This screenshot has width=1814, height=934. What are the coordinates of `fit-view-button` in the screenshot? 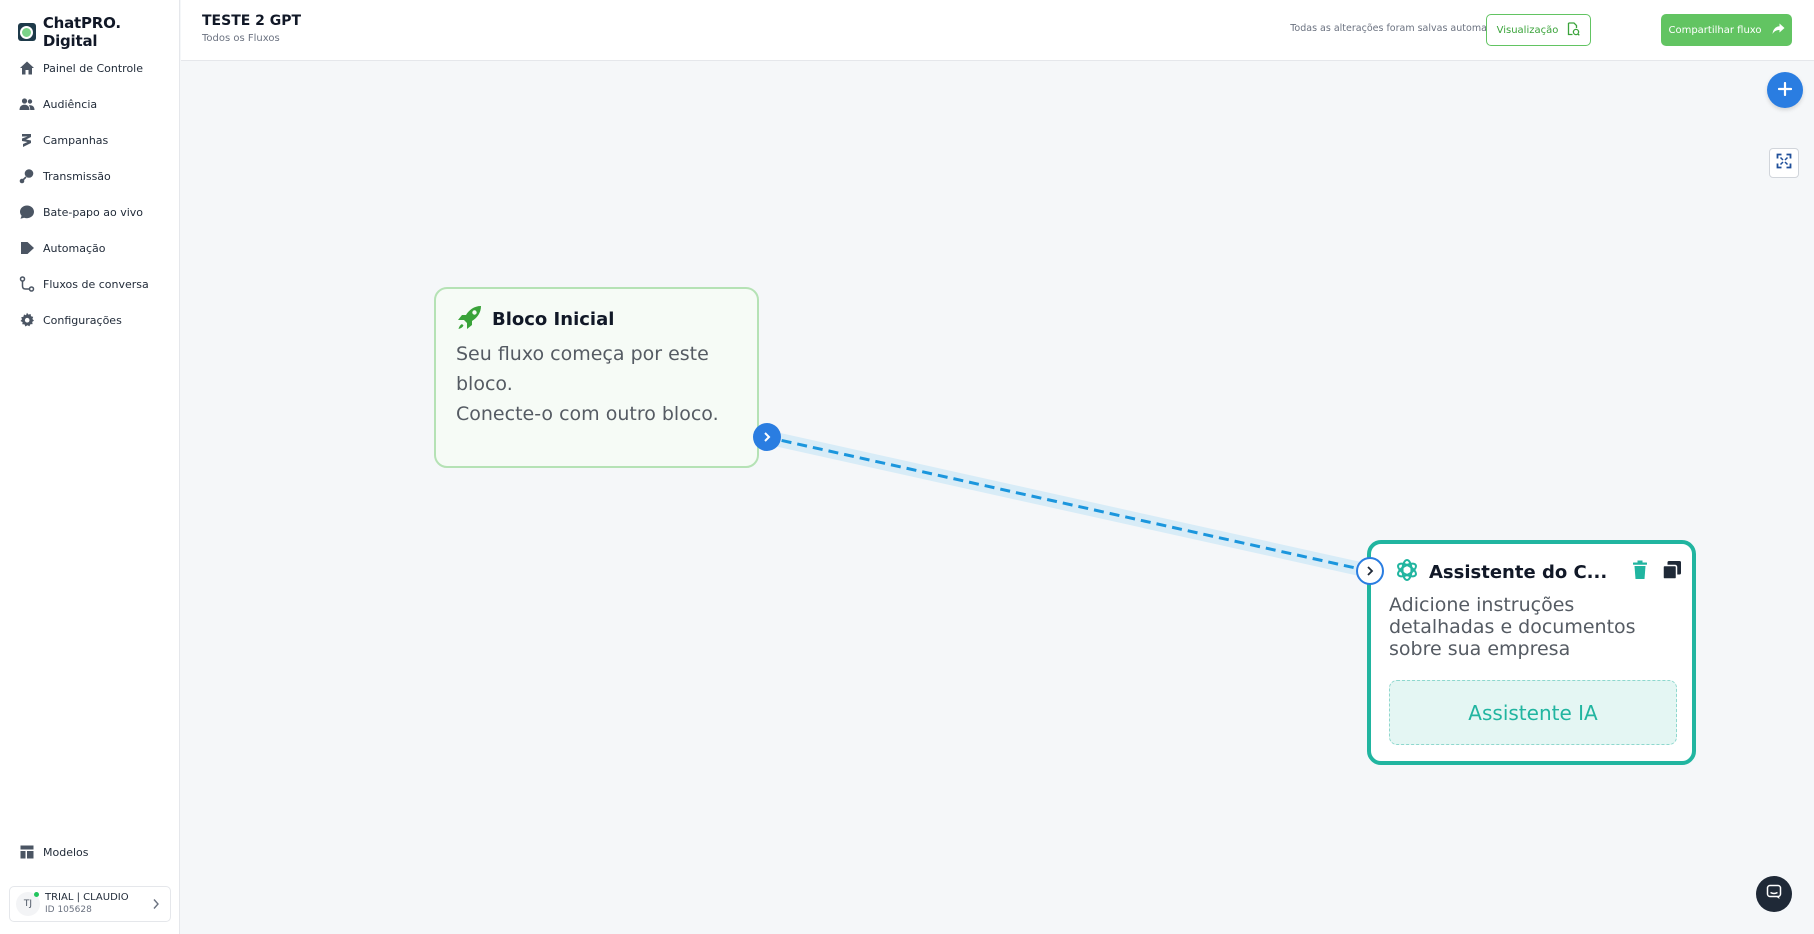 It's located at (1784, 163).